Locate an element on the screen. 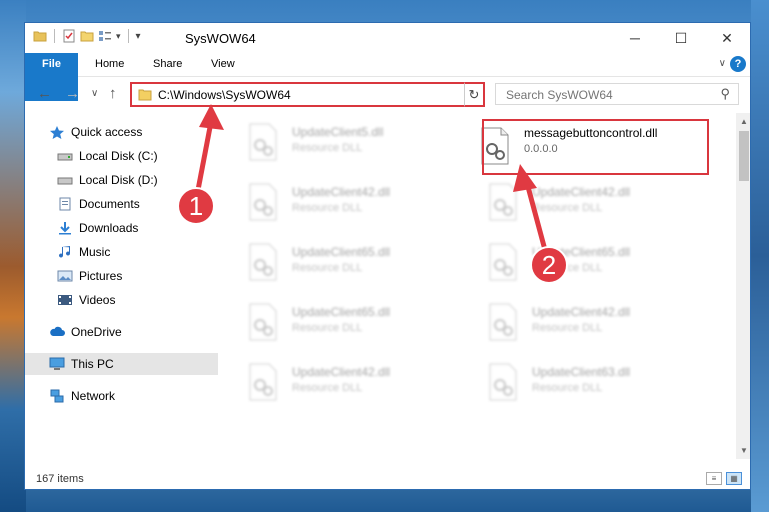 Image resolution: width=769 pixels, height=512 pixels. nav-item-label: Videos is located at coordinates (97, 300).